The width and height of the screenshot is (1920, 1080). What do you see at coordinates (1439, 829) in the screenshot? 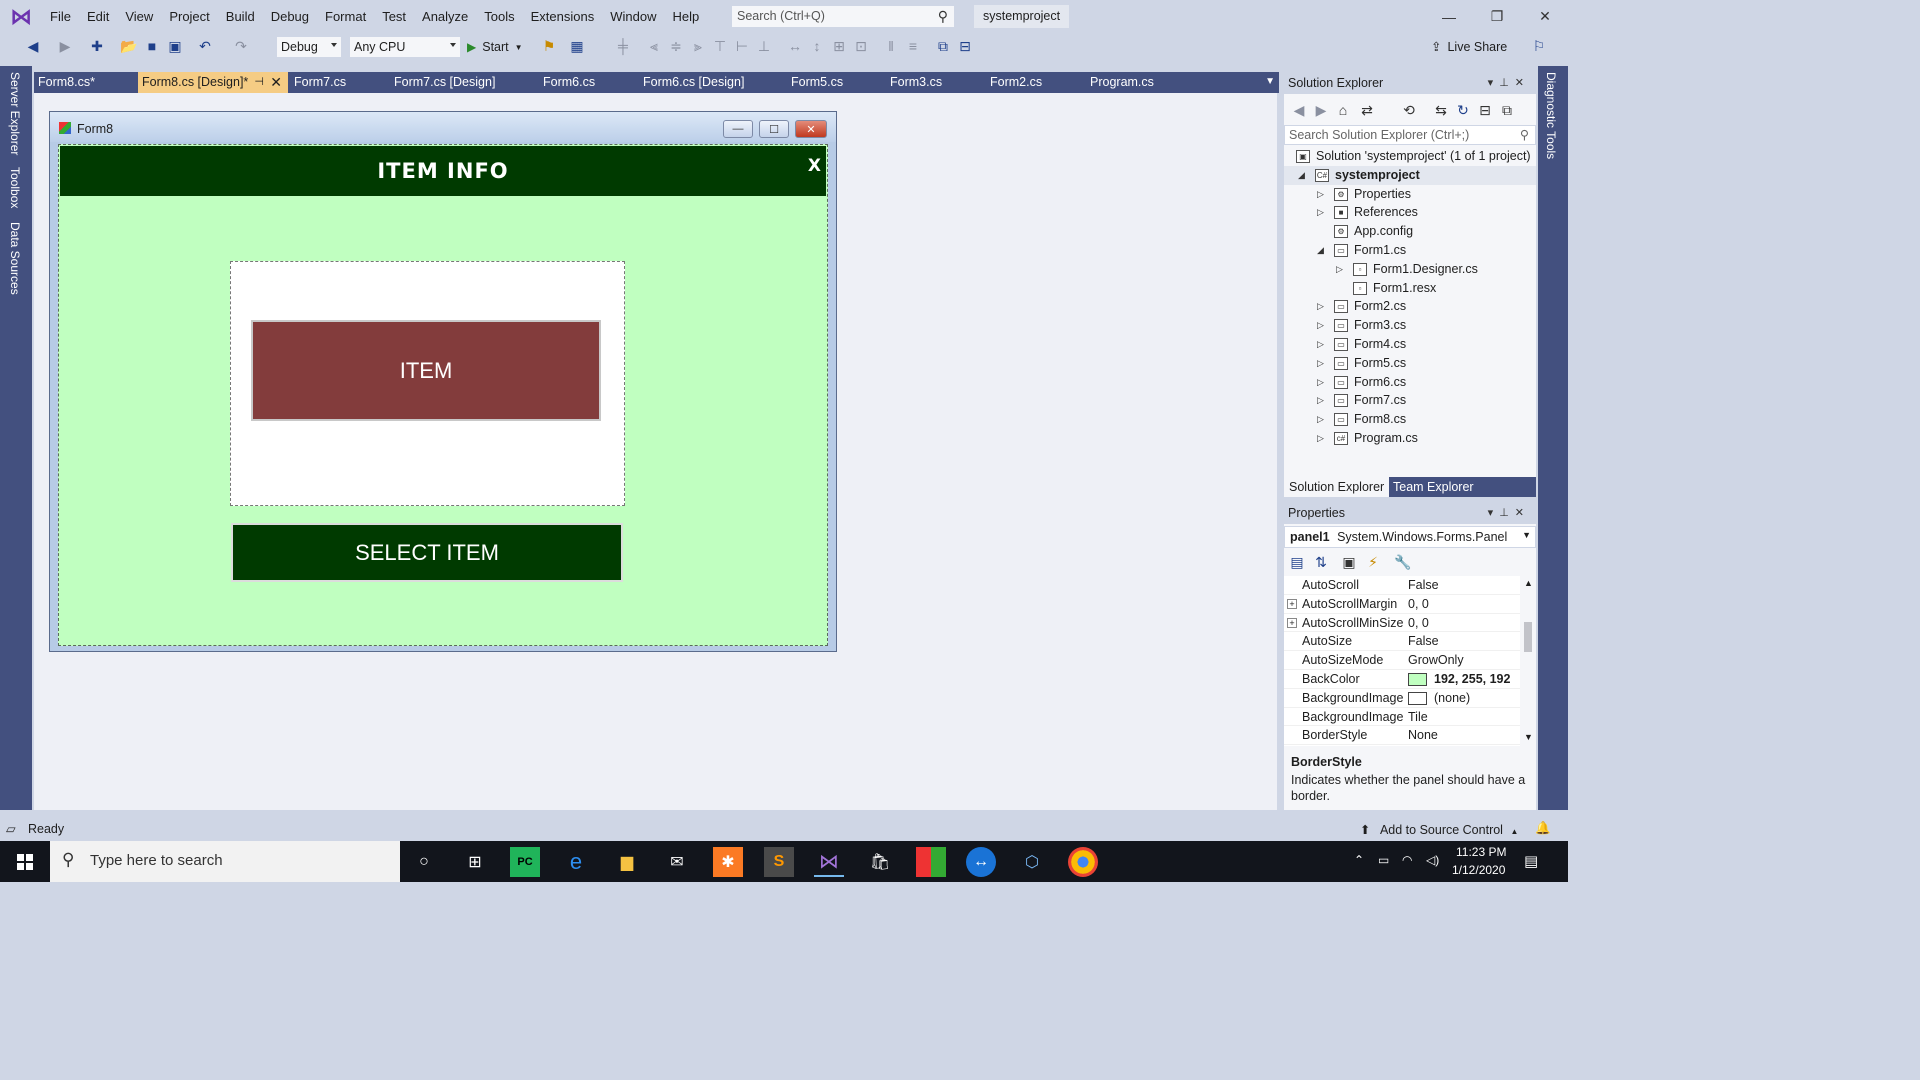
I see `add-to-source-control-button: ⬆ Add to Source Control ▲` at bounding box center [1439, 829].